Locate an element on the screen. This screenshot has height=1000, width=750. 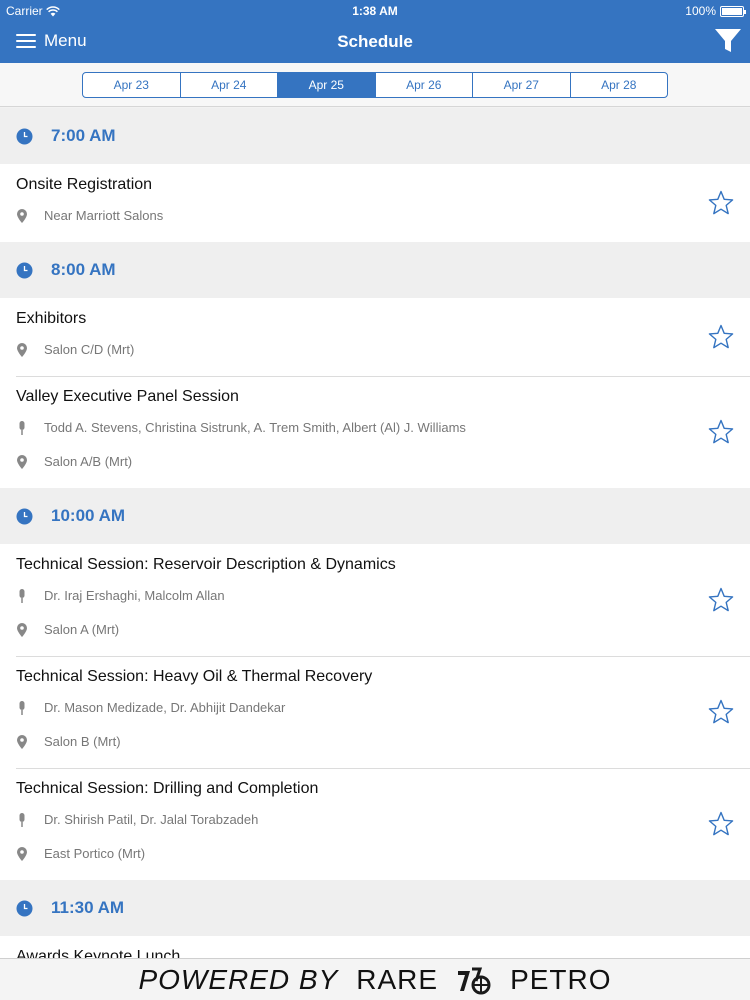
session-location: Salon A (Mrt) is located at coordinates (353, 630).